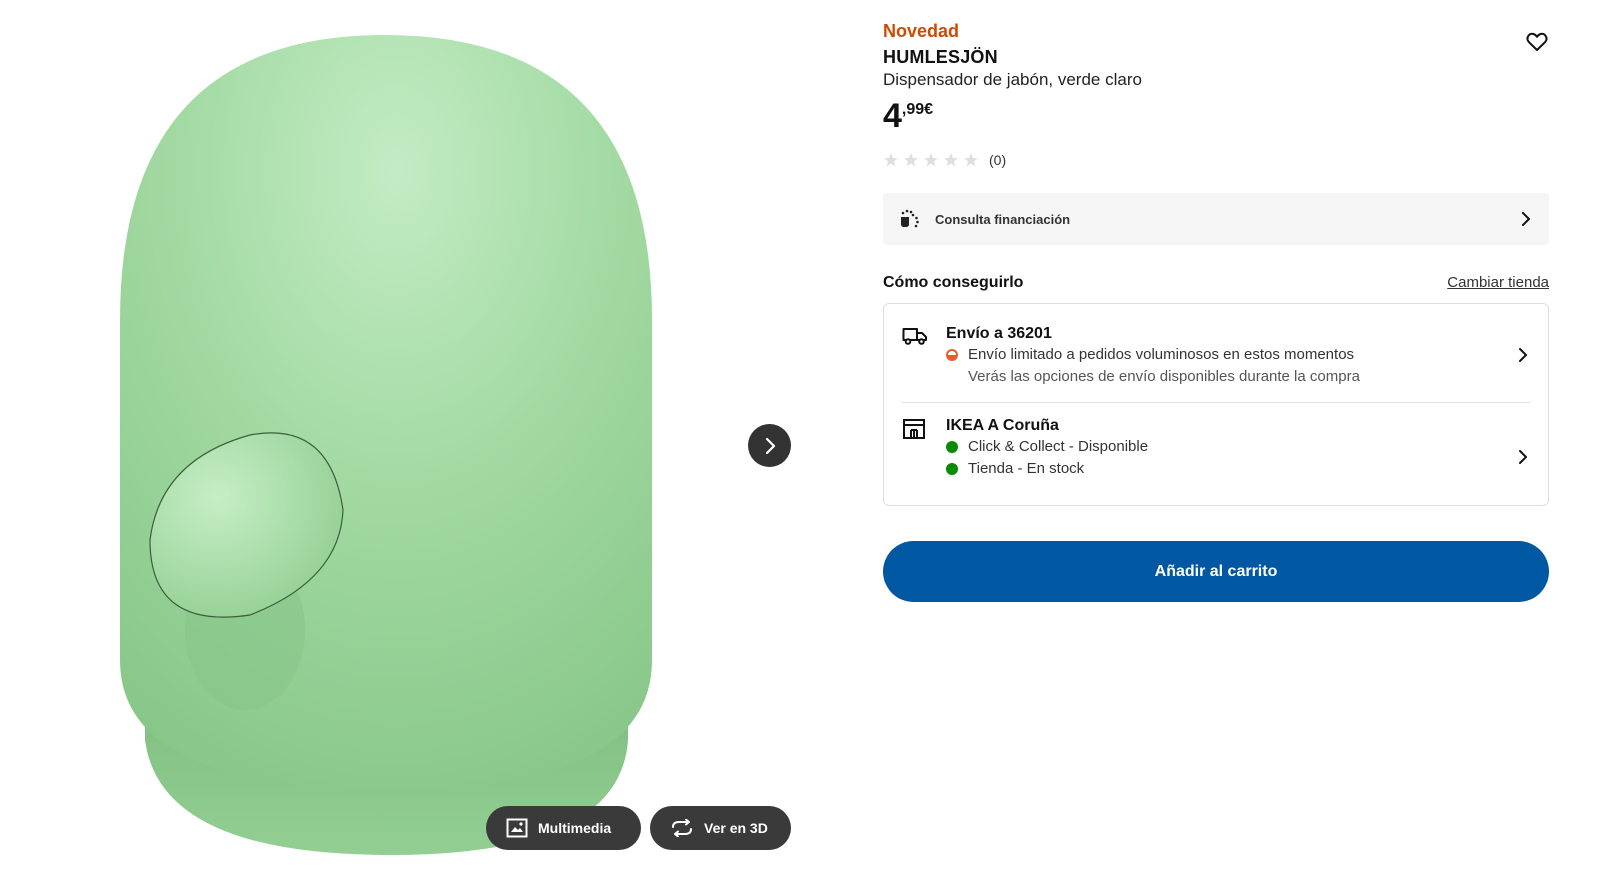  I want to click on heart-icon, so click(1537, 41).